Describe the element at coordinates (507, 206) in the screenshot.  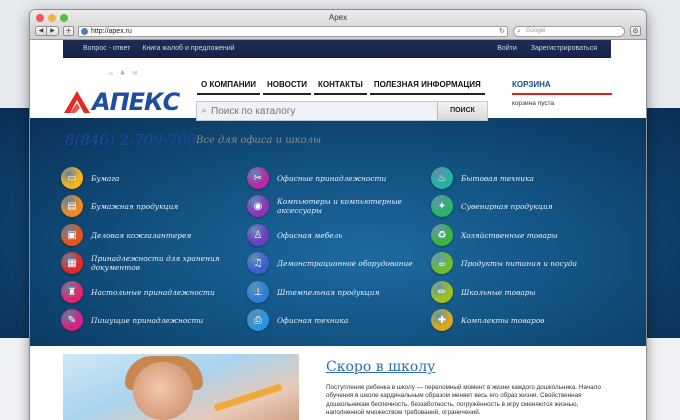
I see `category-label: Сувенирная продукция` at that location.